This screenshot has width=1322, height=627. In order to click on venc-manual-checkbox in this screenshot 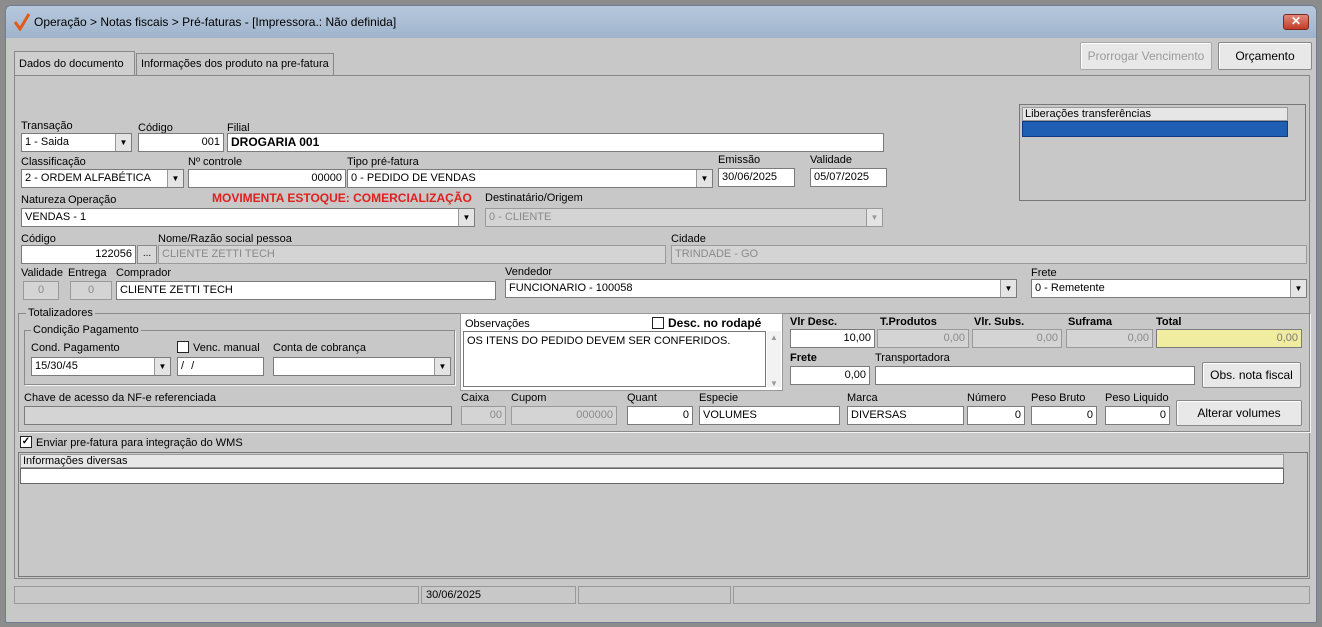, I will do `click(183, 347)`.